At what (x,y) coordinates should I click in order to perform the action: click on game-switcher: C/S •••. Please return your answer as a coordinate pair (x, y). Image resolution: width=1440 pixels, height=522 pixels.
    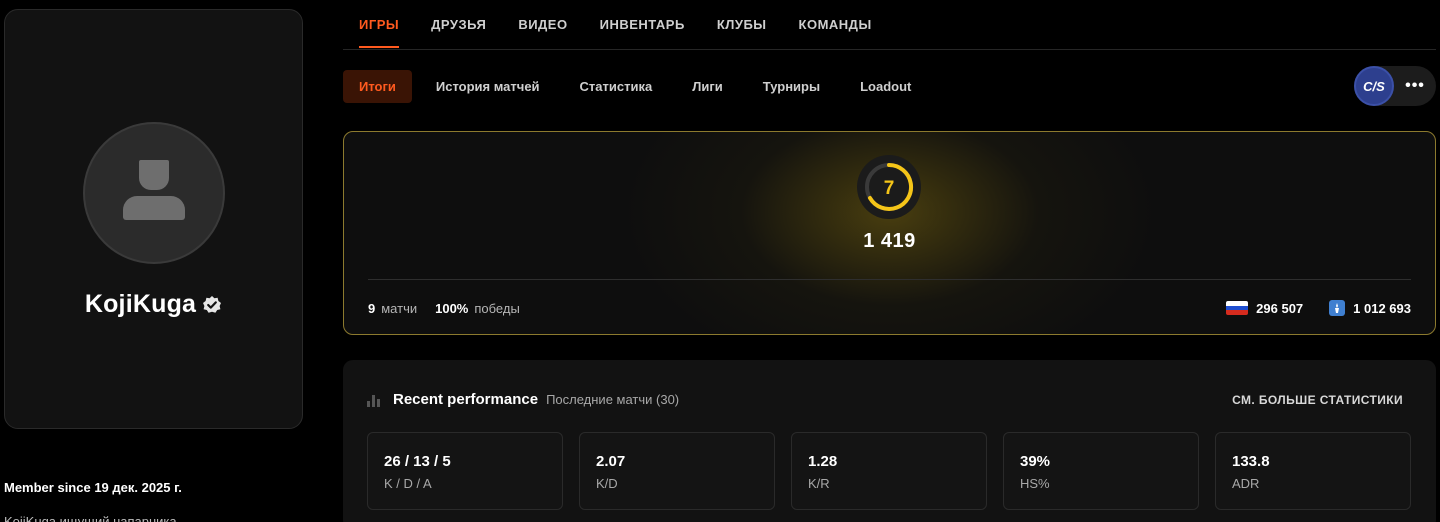
    Looking at the image, I should click on (1395, 86).